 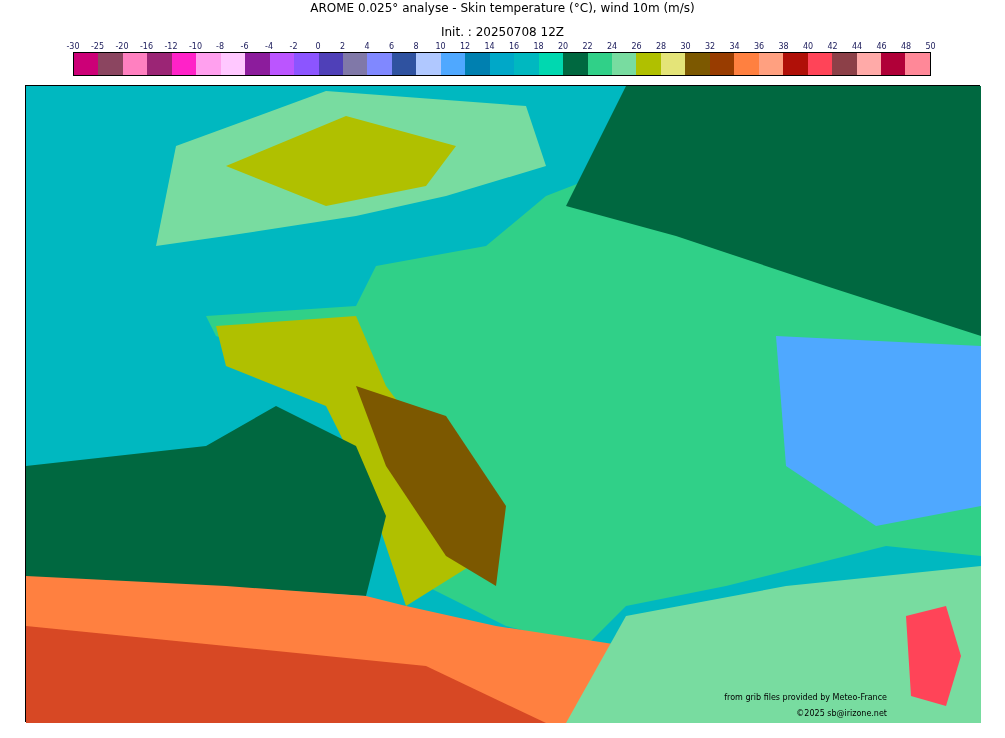 What do you see at coordinates (391, 46) in the screenshot?
I see `scale-tick-label: 6` at bounding box center [391, 46].